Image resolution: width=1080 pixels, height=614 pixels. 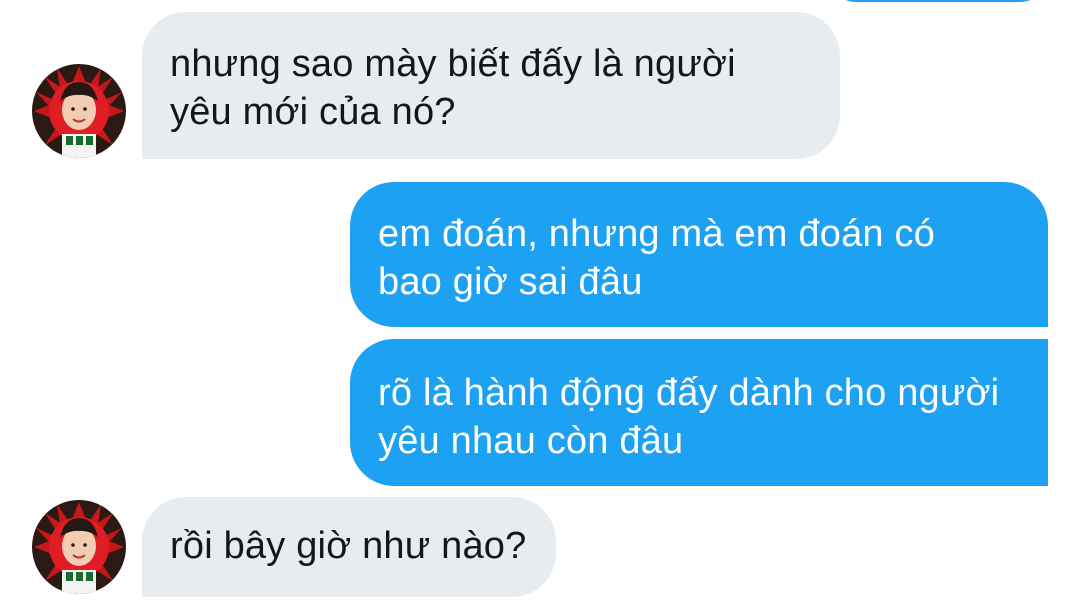 I want to click on message-text-line: nhưng sao mày biết đấy là người, so click(x=453, y=64).